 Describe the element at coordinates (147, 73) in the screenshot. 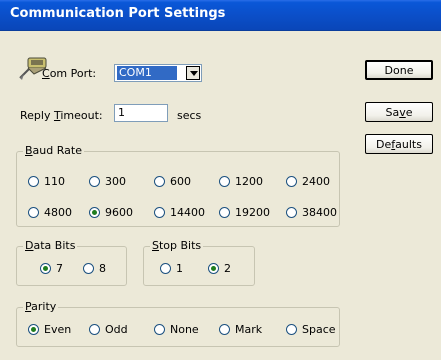

I see `com-port-value: COM1` at that location.